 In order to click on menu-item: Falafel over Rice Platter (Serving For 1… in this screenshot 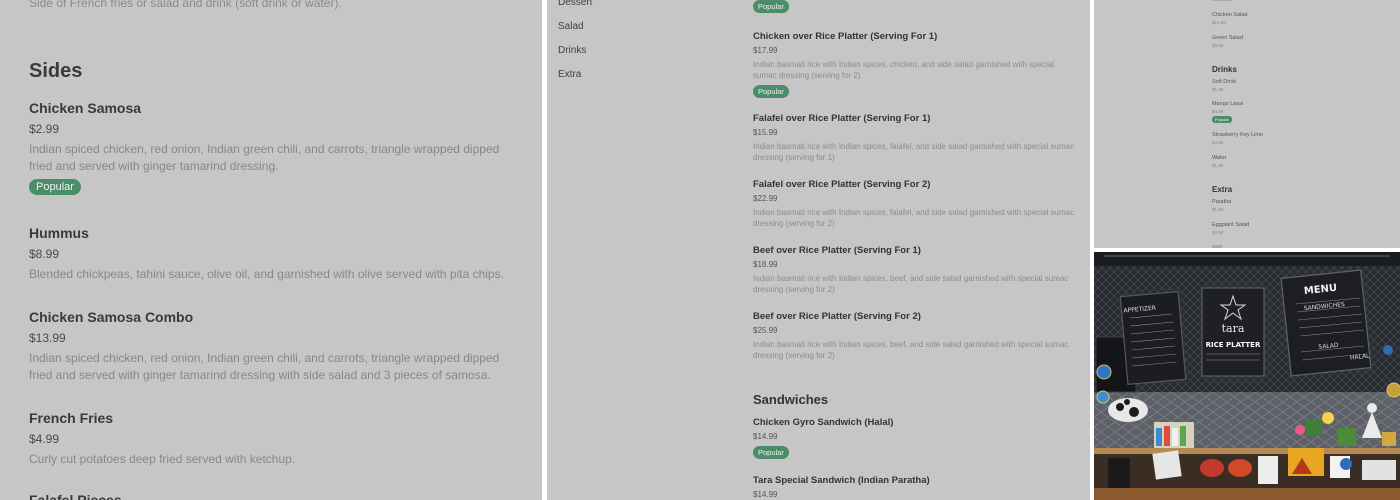, I will do `click(915, 138)`.